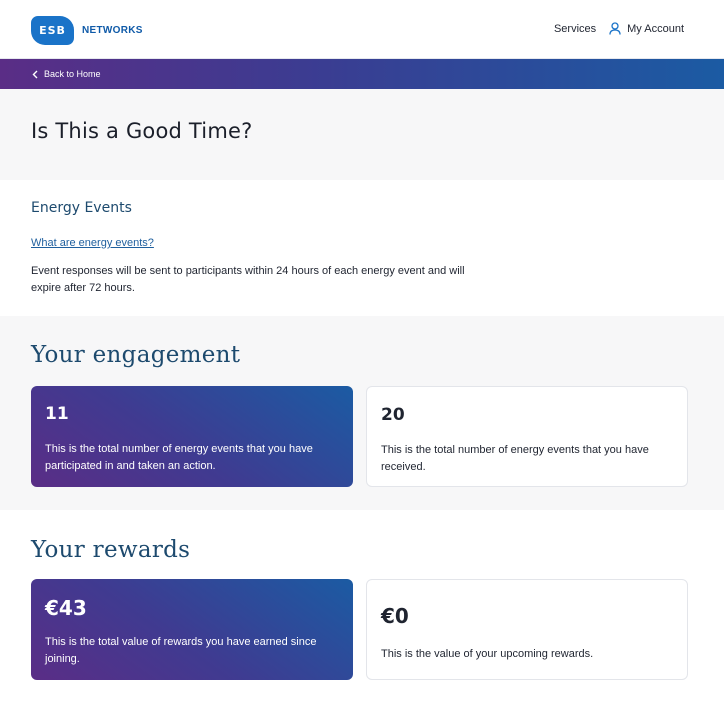  Describe the element at coordinates (362, 29) in the screenshot. I see `top-header: ESB NETWORKS Services My Account` at that location.